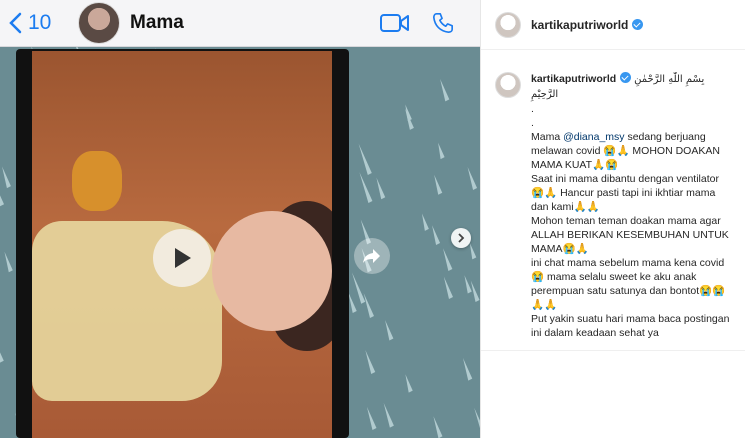  I want to click on unread-count: 10, so click(40, 22).